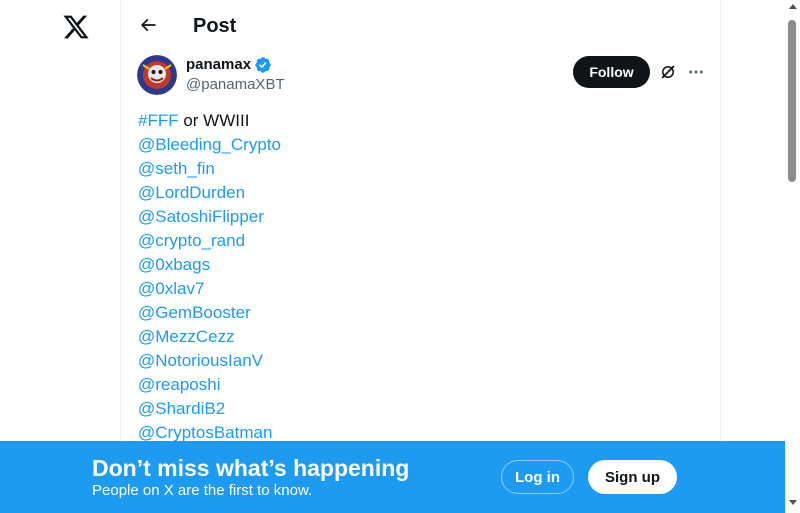 Image resolution: width=800 pixels, height=513 pixels. Describe the element at coordinates (418, 337) in the screenshot. I see `mention-line: @MezzCezz` at that location.